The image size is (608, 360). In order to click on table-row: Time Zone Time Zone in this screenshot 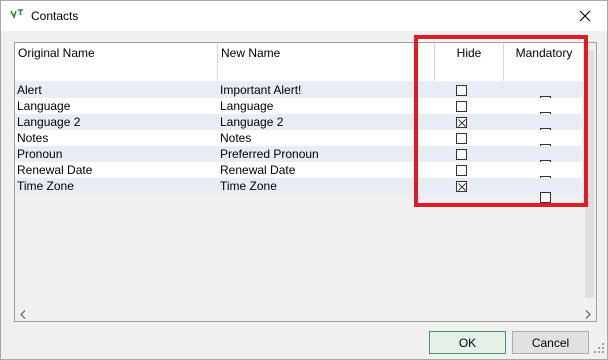, I will do `click(298, 190)`.